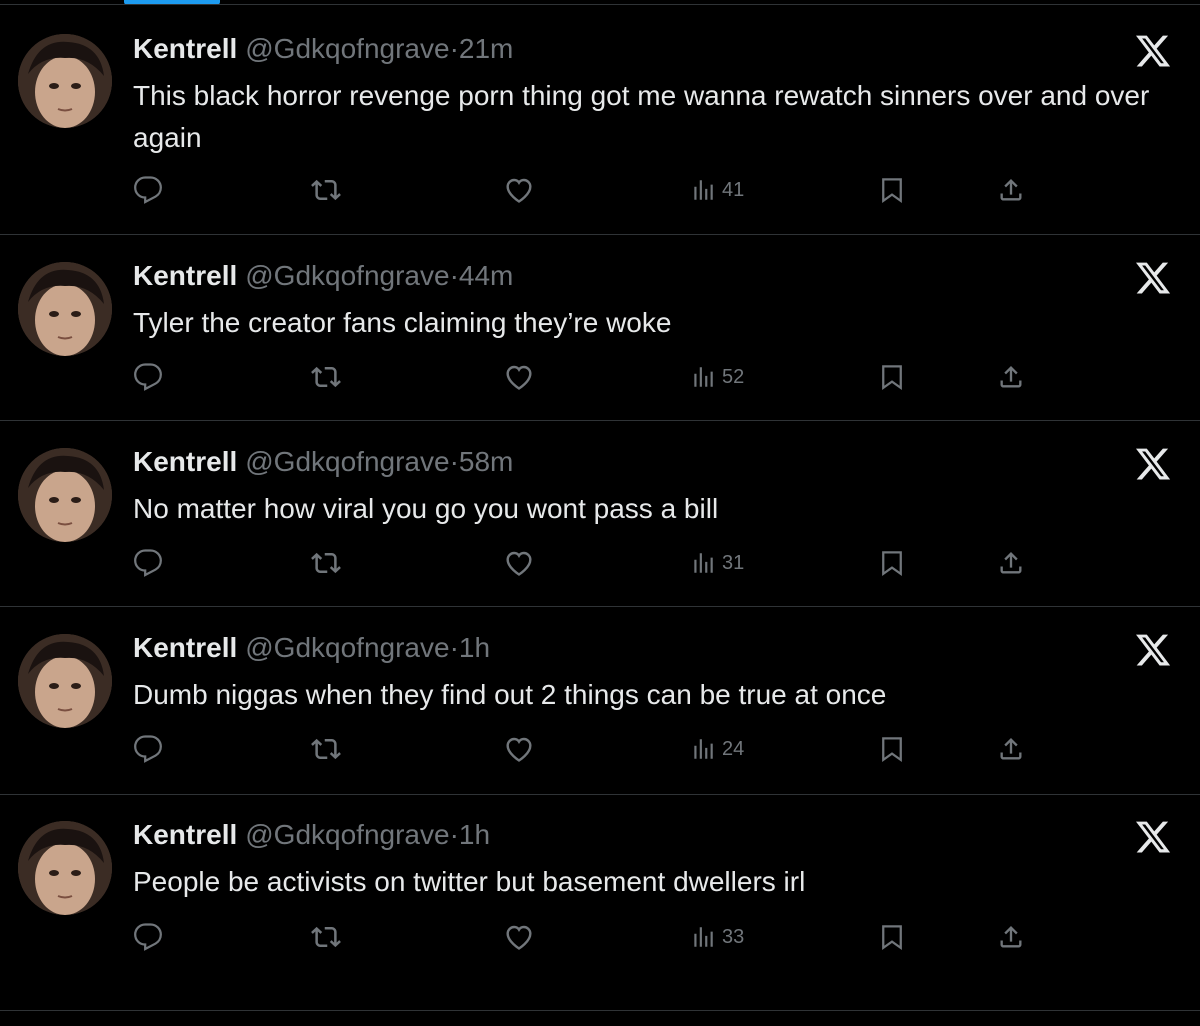 Image resolution: width=1200 pixels, height=1026 pixels. What do you see at coordinates (486, 461) in the screenshot?
I see `tweet-timestamp: 58m` at bounding box center [486, 461].